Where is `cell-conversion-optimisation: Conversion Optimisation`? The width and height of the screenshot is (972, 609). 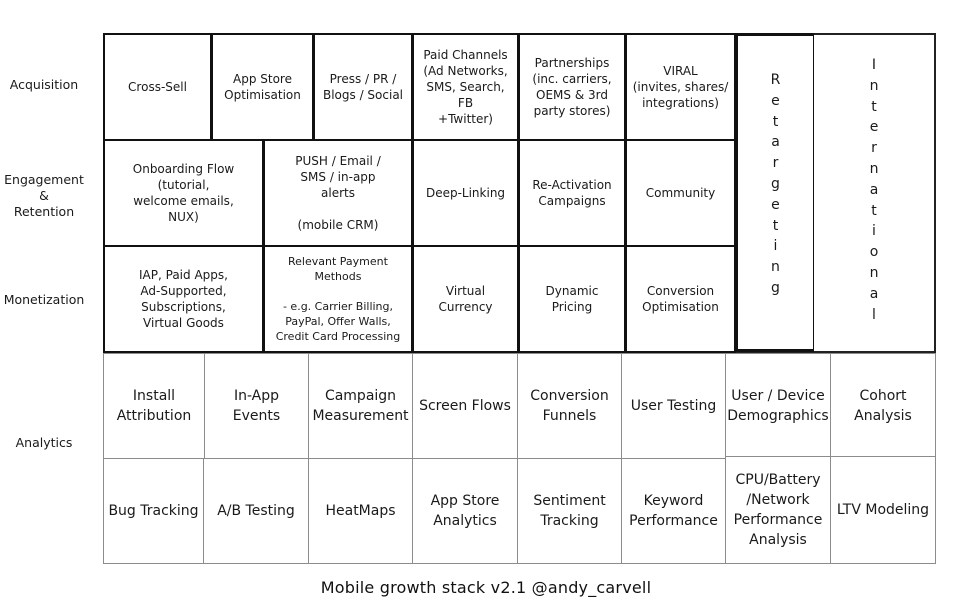
cell-conversion-optimisation: Conversion Optimisation is located at coordinates (680, 299).